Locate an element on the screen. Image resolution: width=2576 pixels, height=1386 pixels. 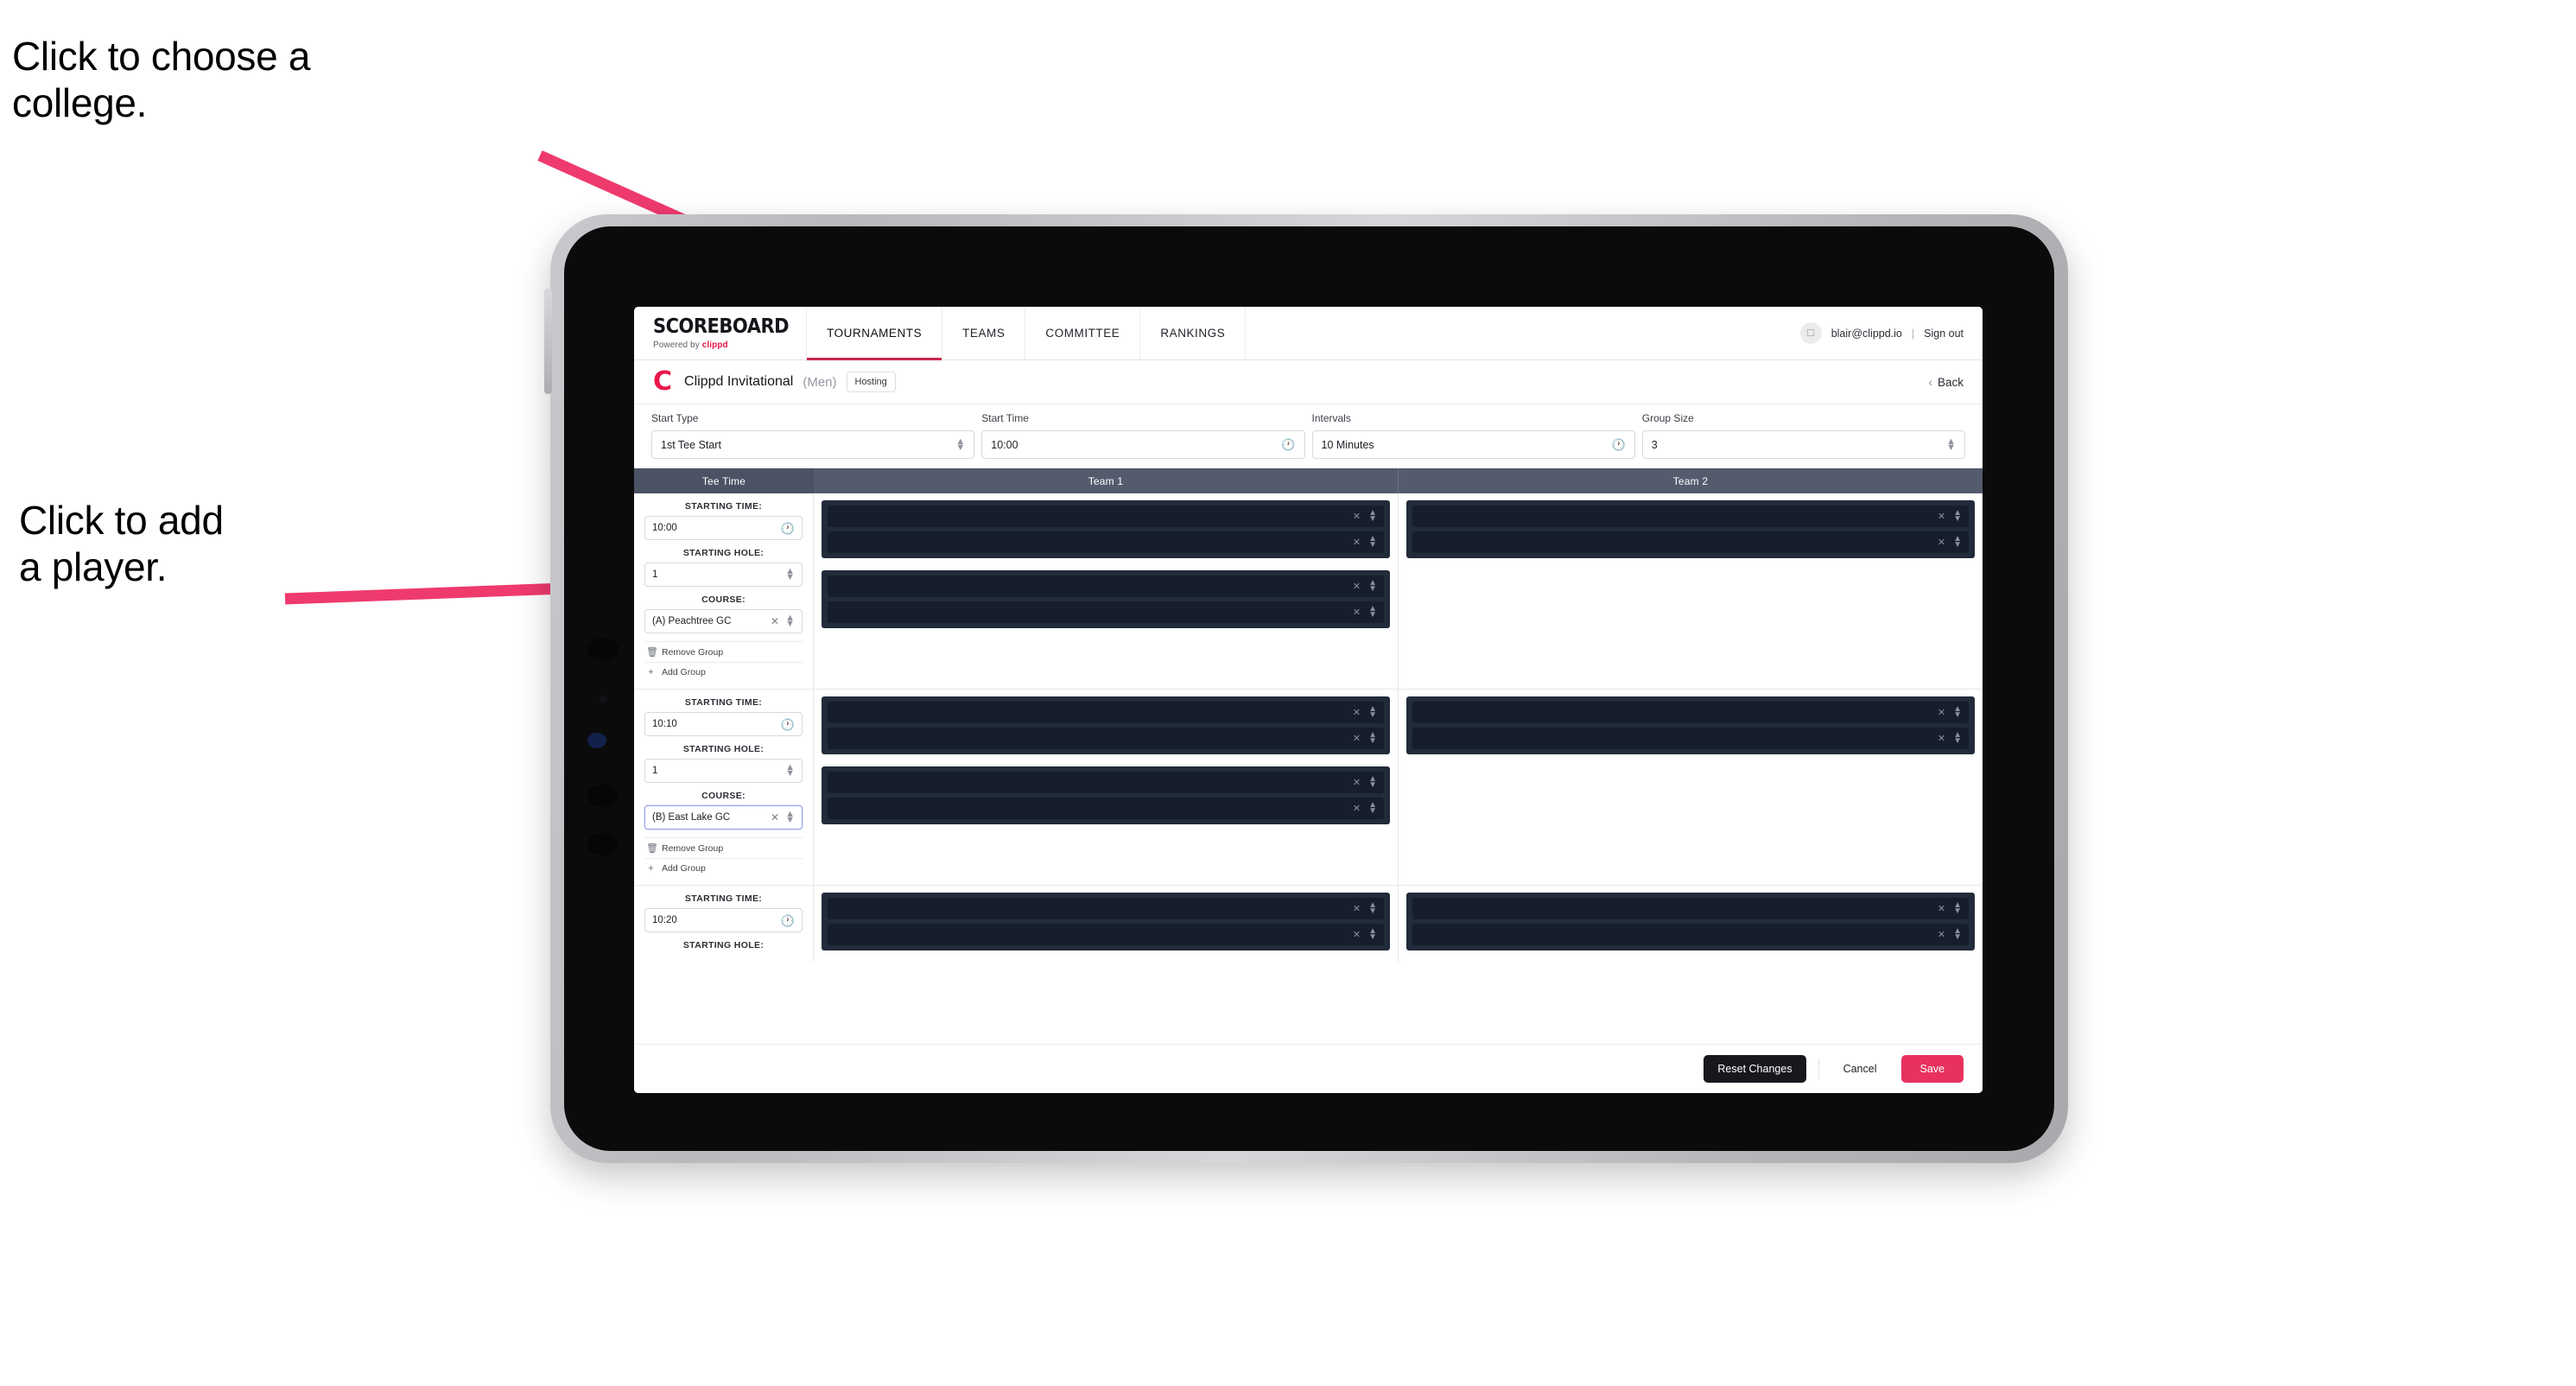
clear-course-icon-2: ✕ is located at coordinates (775, 817).